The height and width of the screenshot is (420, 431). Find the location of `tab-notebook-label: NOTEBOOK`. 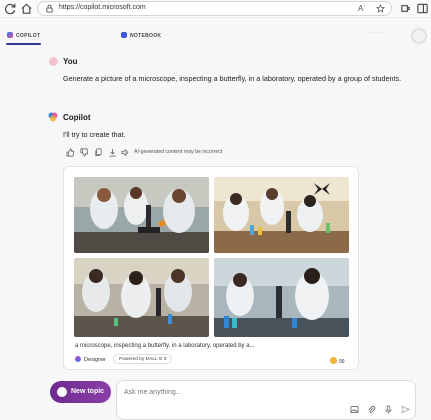

tab-notebook-label: NOTEBOOK is located at coordinates (146, 36).